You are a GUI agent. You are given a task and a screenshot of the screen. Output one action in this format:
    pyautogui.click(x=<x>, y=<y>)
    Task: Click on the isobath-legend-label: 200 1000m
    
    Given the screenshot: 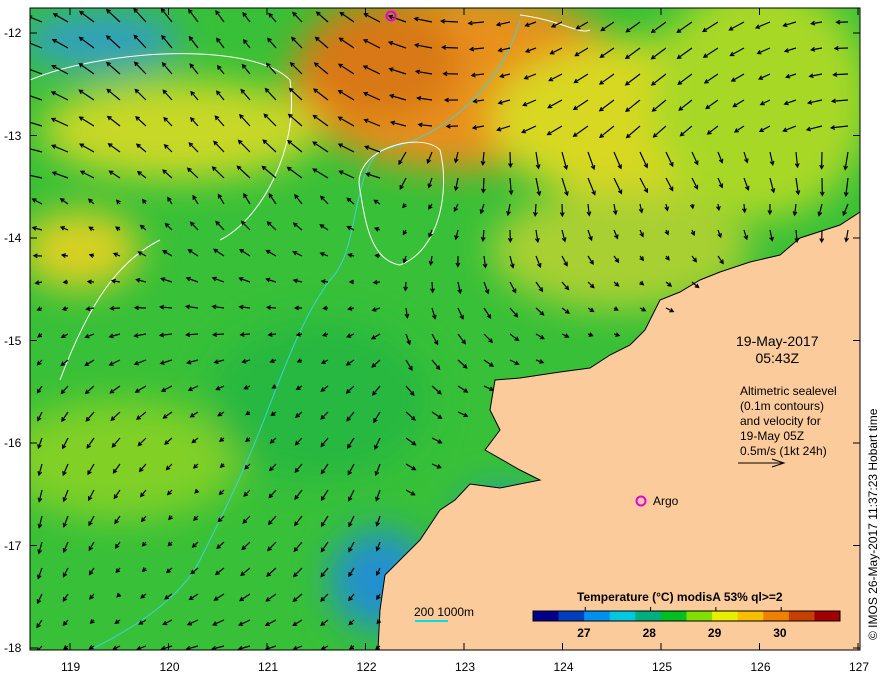 What is the action you would take?
    pyautogui.click(x=444, y=612)
    